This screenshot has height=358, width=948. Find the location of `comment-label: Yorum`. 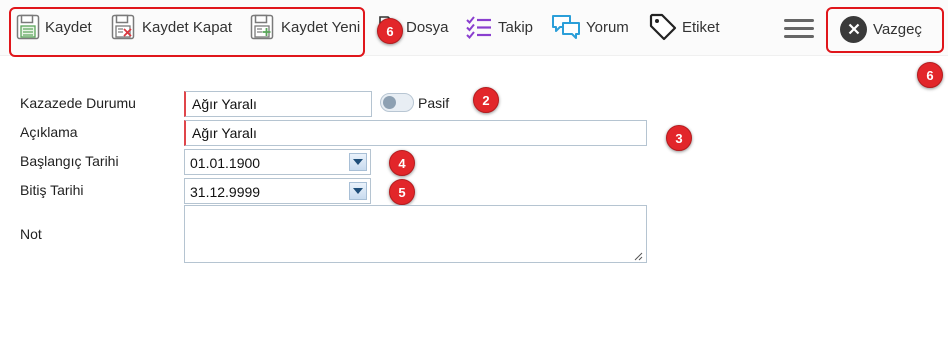

comment-label: Yorum is located at coordinates (607, 27).